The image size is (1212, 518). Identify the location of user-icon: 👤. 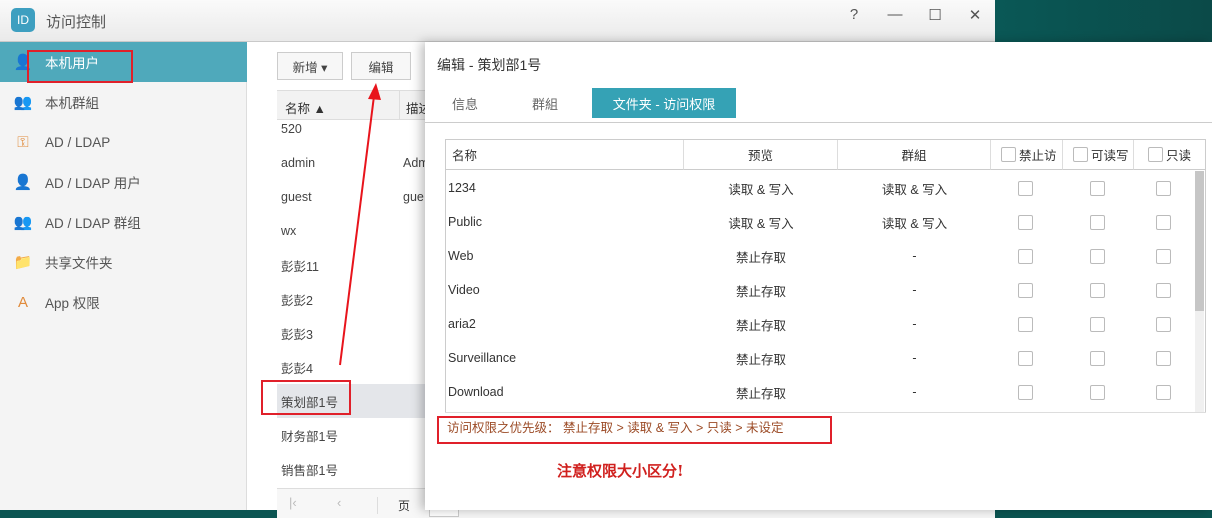
(23, 182).